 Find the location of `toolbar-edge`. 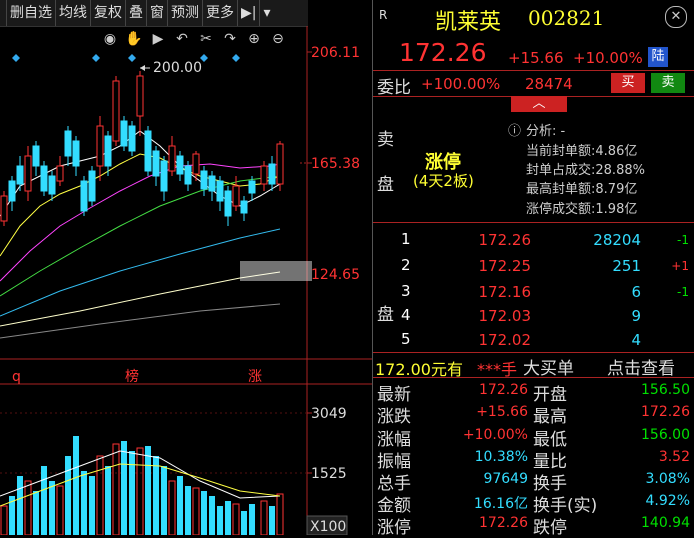

toolbar-edge is located at coordinates (3, 13).